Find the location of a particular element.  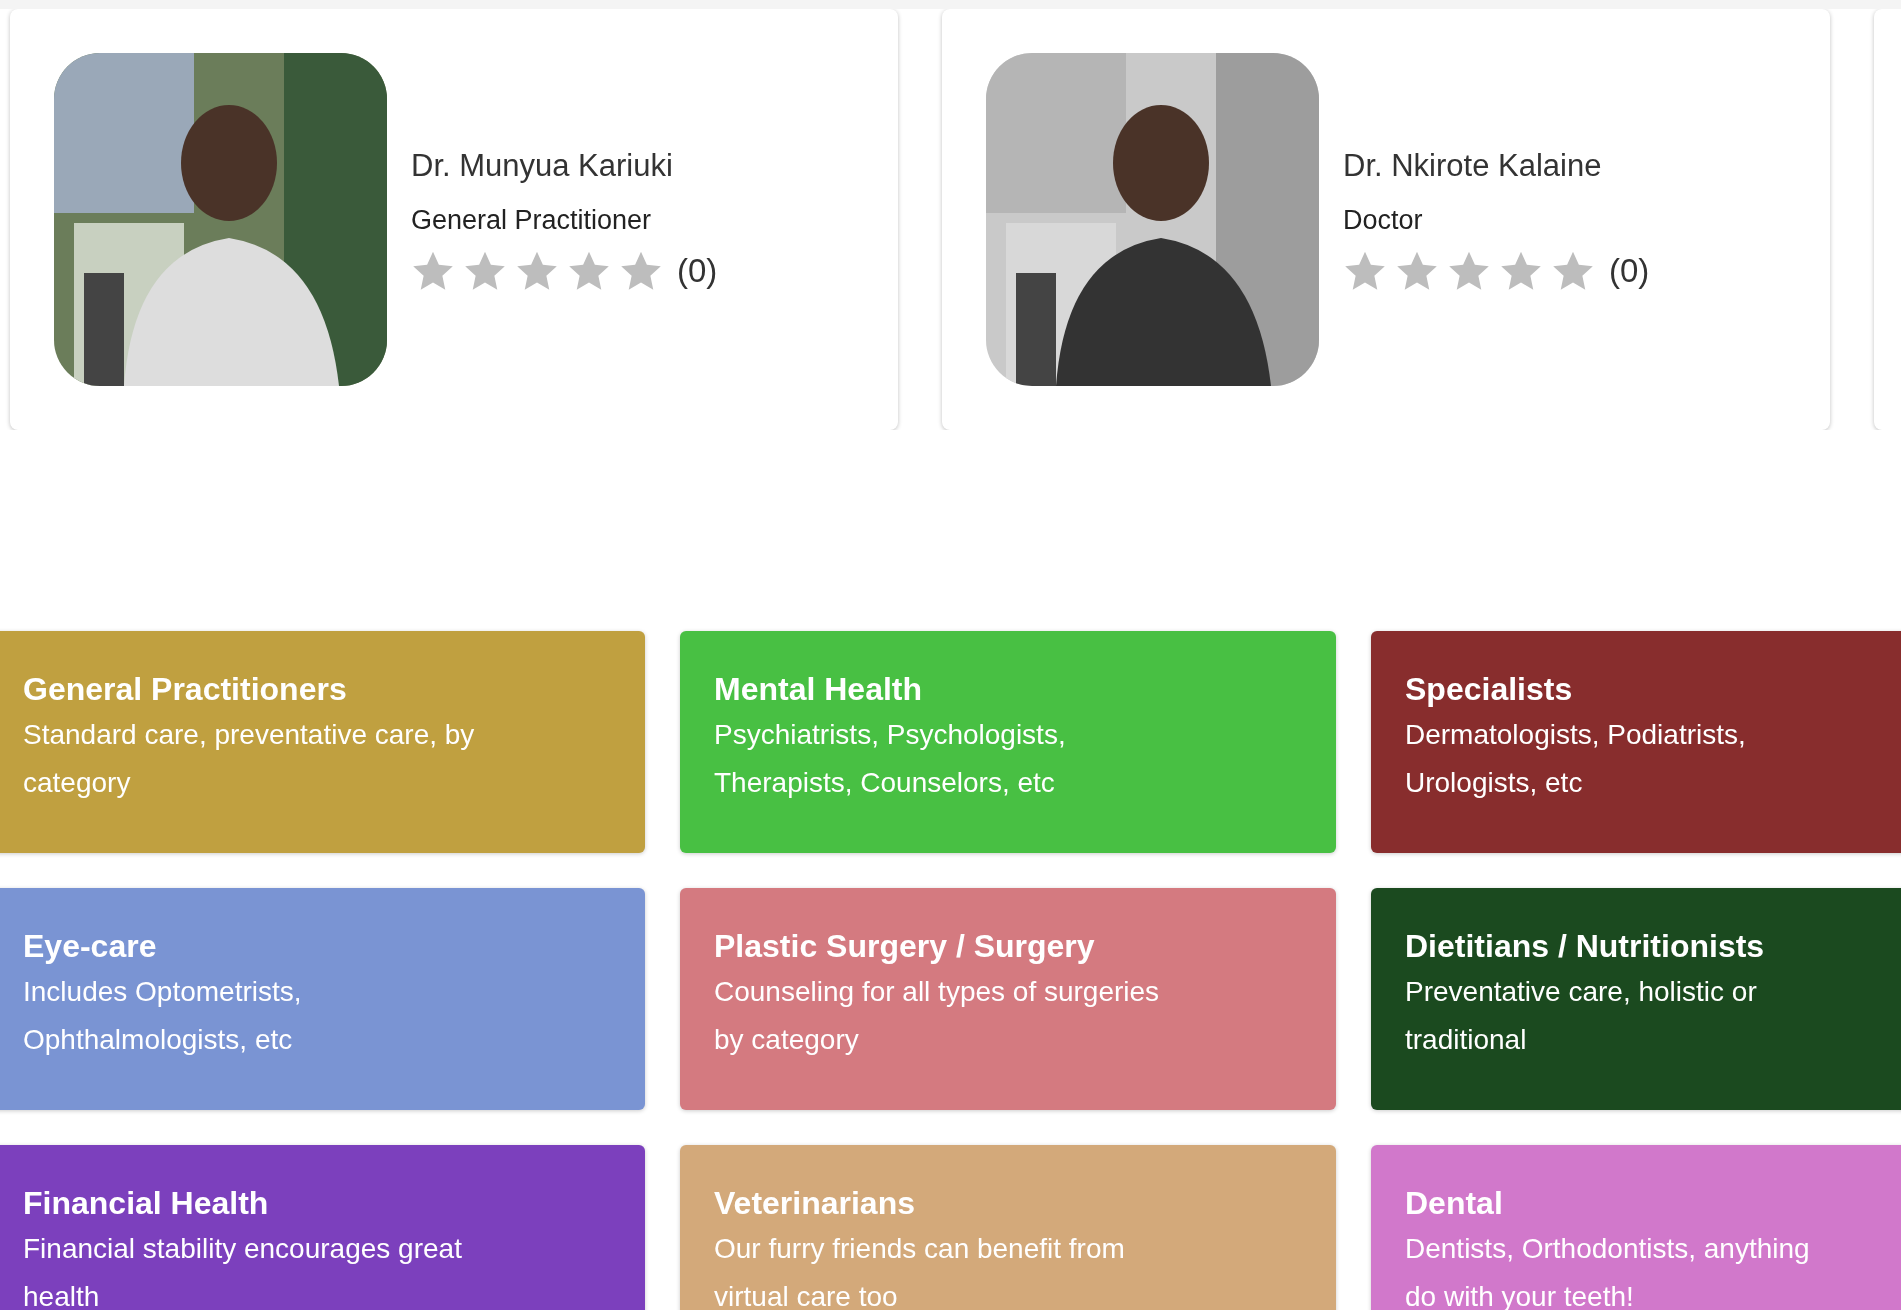

category-tile: Financial Health Financial stability encourages great health is located at coordinates (322, 1227).